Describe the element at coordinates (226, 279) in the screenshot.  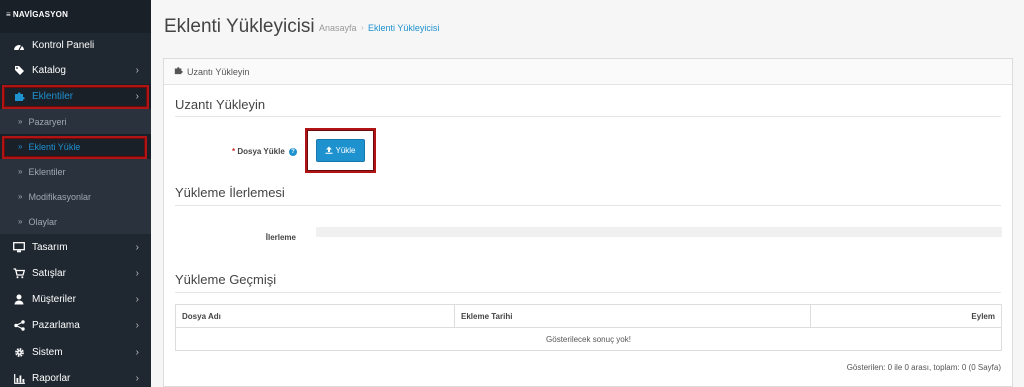
I see `section-title-history: Yükleme Geçmişi` at that location.